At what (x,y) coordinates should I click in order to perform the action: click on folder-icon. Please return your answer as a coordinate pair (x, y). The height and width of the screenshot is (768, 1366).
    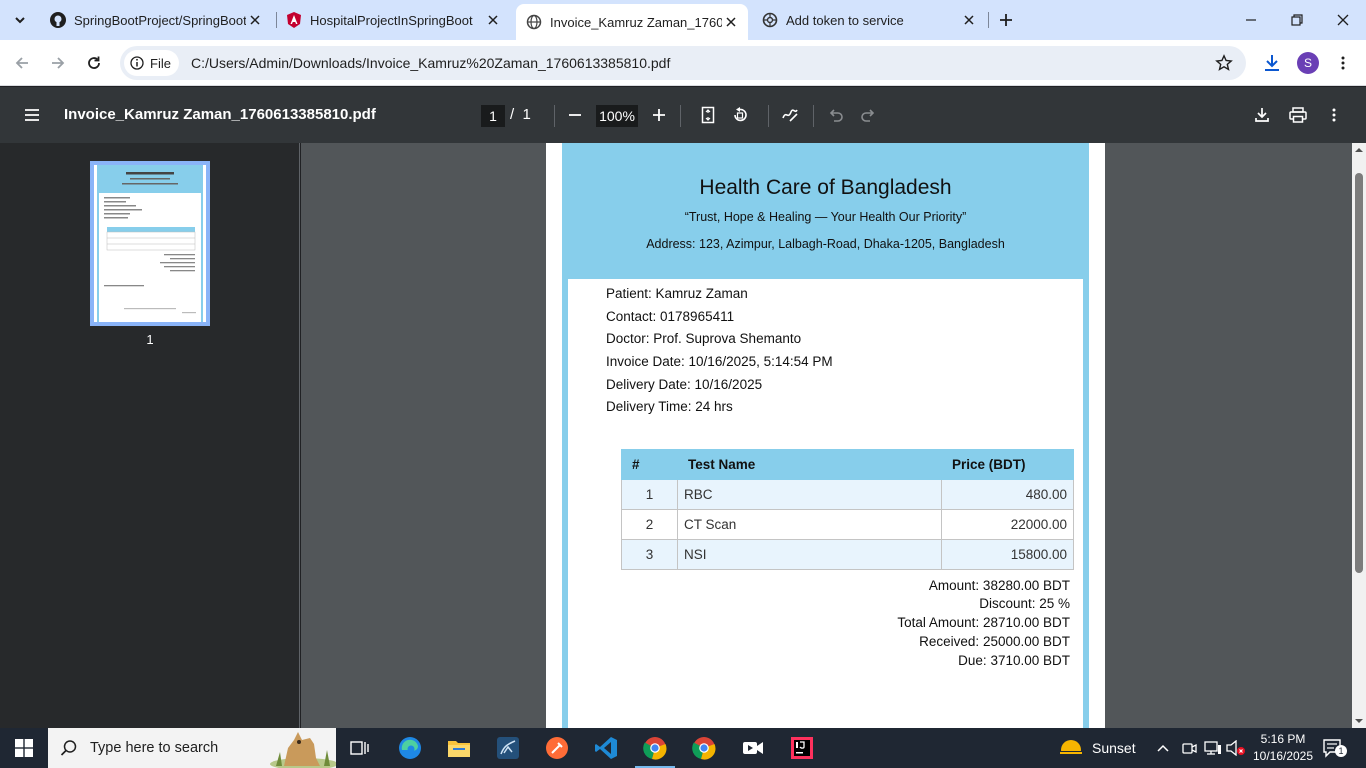
    Looking at the image, I should click on (459, 749).